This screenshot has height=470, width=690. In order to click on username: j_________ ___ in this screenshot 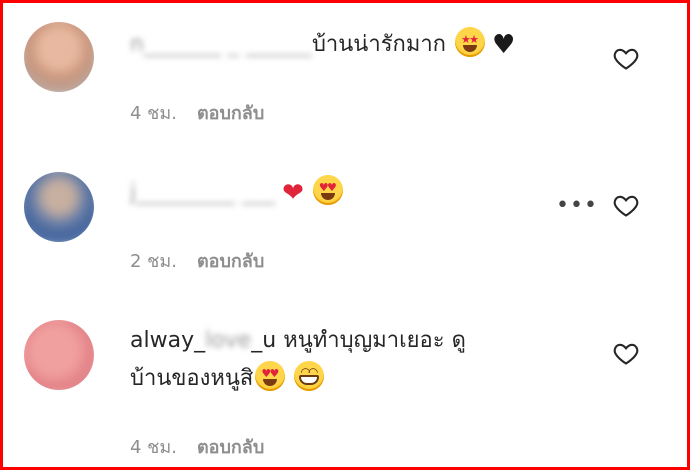, I will do `click(202, 193)`.